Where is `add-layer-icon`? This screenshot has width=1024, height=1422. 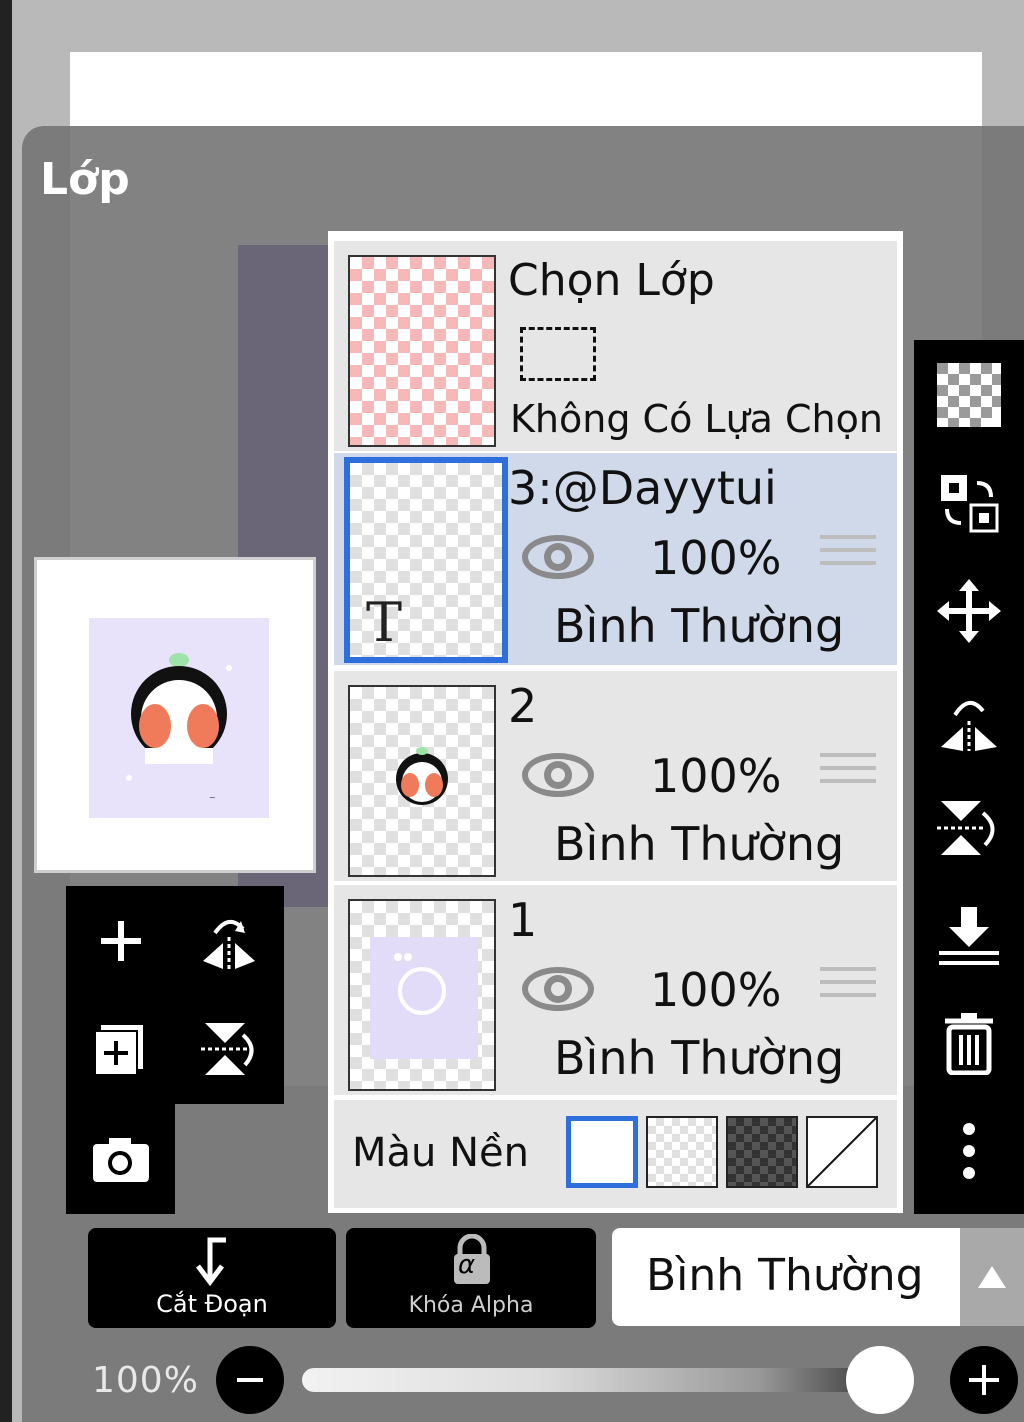
add-layer-icon is located at coordinates (121, 941).